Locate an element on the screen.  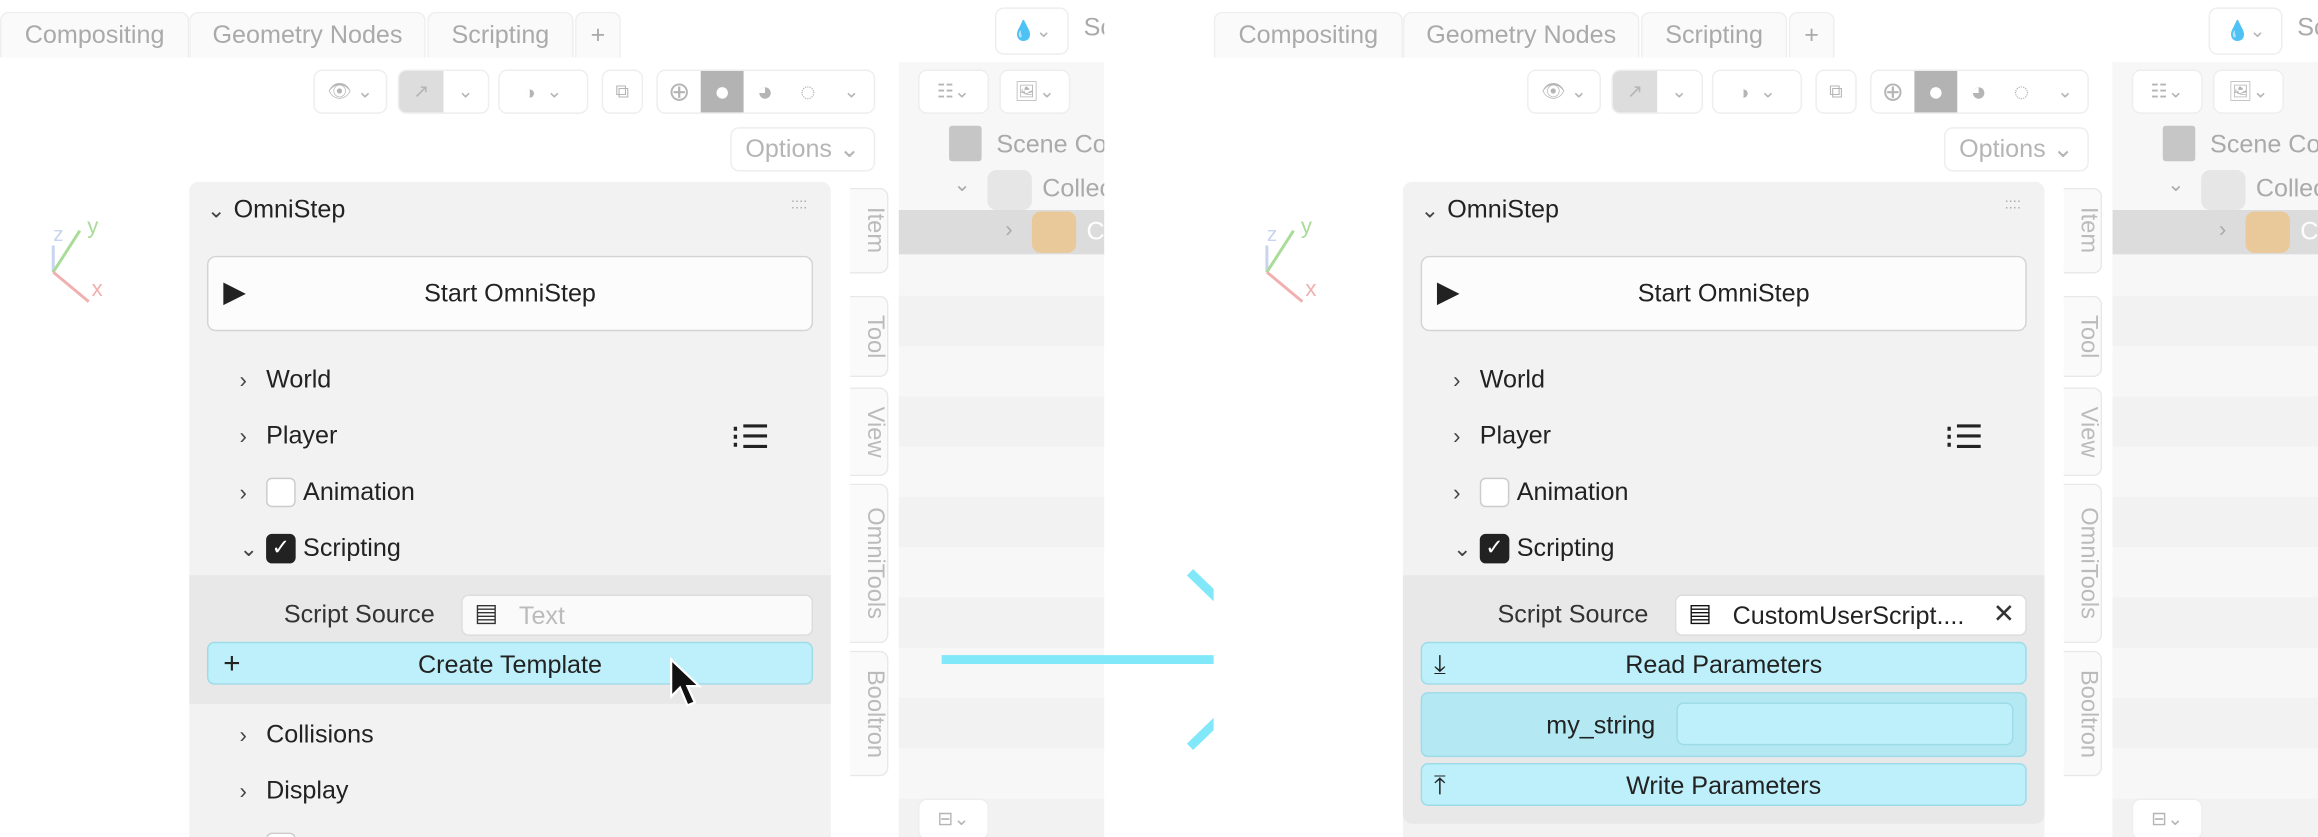
create-template-button: + Create Template is located at coordinates (510, 663).